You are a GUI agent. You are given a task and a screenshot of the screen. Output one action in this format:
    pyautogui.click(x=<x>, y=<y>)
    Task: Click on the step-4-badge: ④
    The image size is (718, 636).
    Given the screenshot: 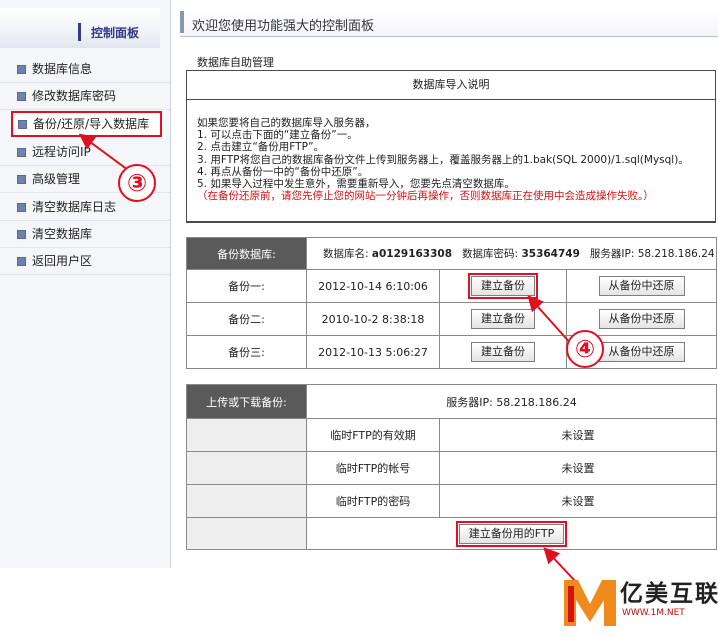 What is the action you would take?
    pyautogui.click(x=585, y=349)
    